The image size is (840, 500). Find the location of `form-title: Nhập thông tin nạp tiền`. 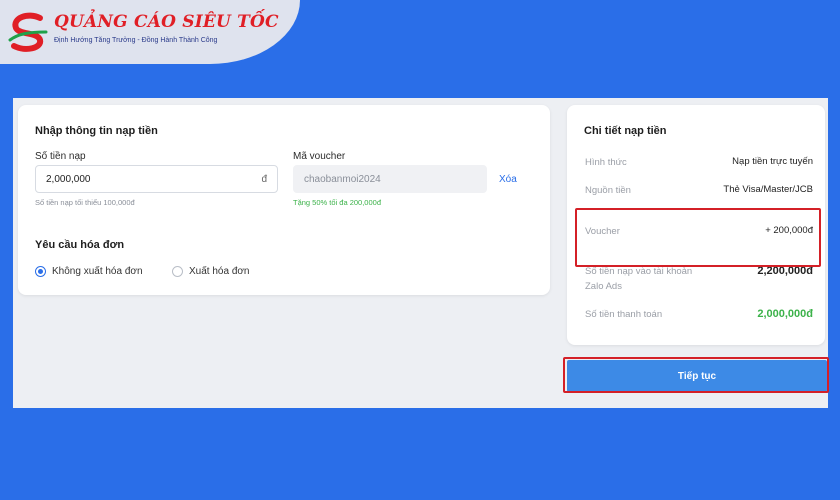

form-title: Nhập thông tin nạp tiền is located at coordinates (96, 131).